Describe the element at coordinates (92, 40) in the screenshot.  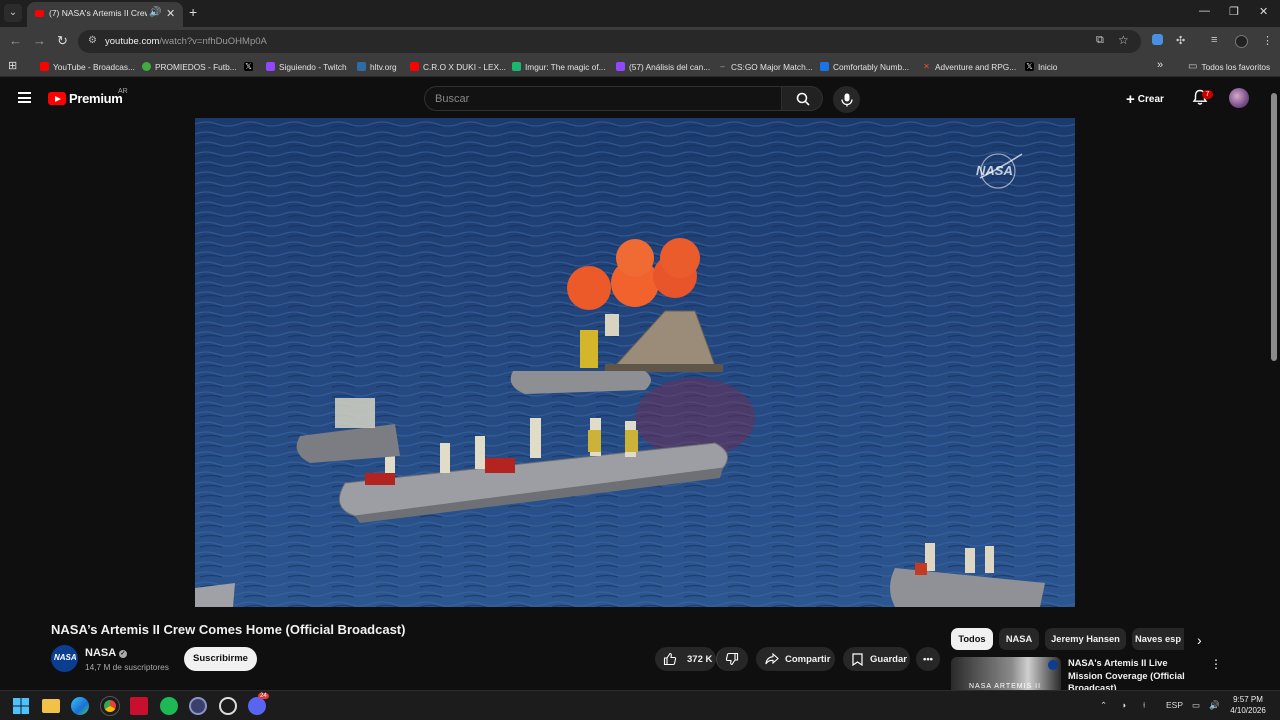
I see `site-info-icon: ⚙` at that location.